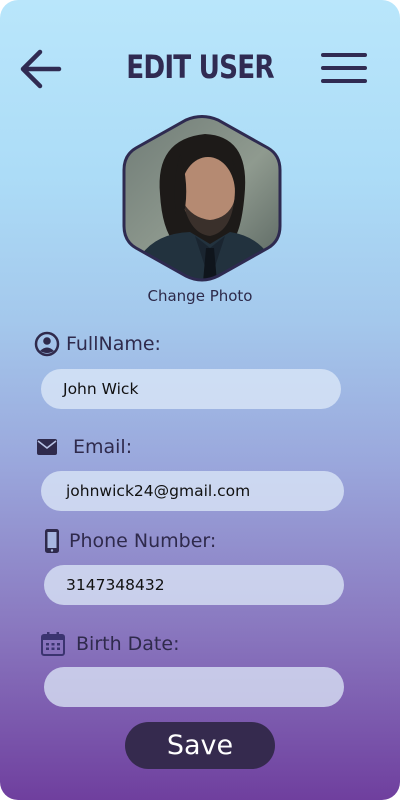 This screenshot has height=800, width=400. What do you see at coordinates (200, 67) in the screenshot?
I see `page-title: EDIT USER` at bounding box center [200, 67].